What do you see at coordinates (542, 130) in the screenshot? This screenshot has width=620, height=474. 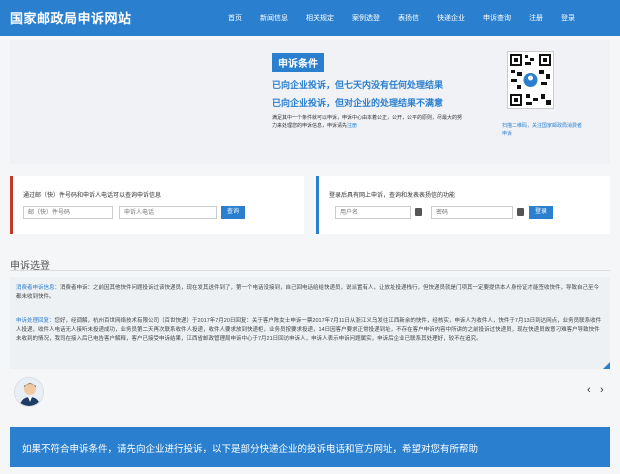 I see `qr-caption: 扫描二维码，关注国家邮政局消费者申诉` at bounding box center [542, 130].